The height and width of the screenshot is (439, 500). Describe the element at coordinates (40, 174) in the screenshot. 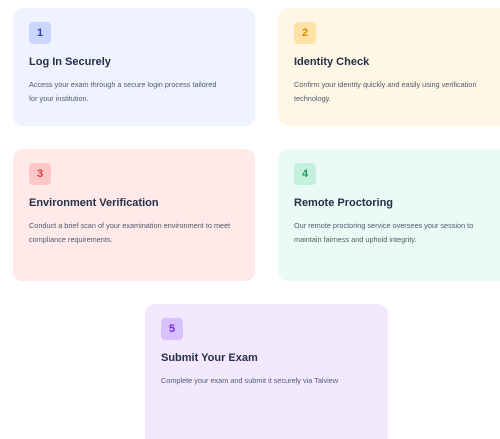

I see `step-number-badge: 3` at that location.